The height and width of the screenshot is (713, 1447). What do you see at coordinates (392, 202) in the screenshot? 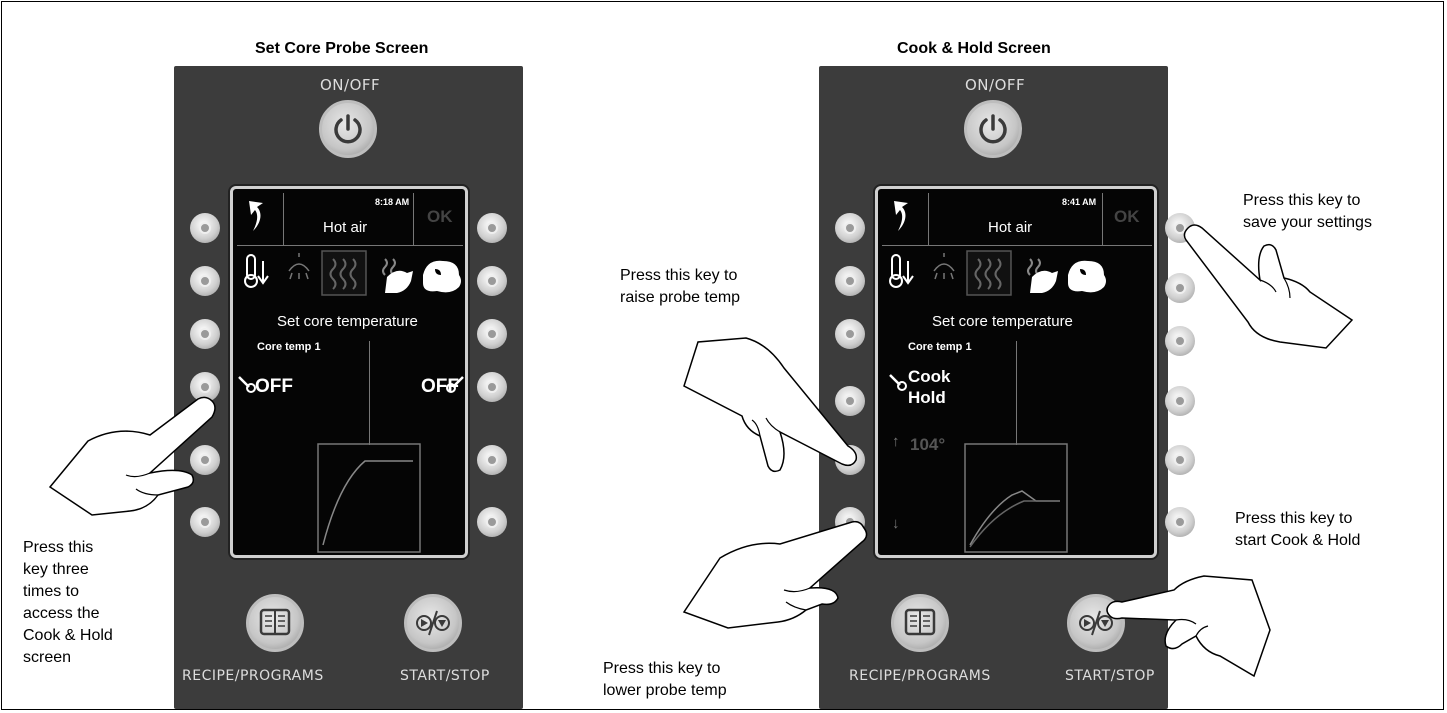
I see `clock-time: 8:18 AM` at bounding box center [392, 202].